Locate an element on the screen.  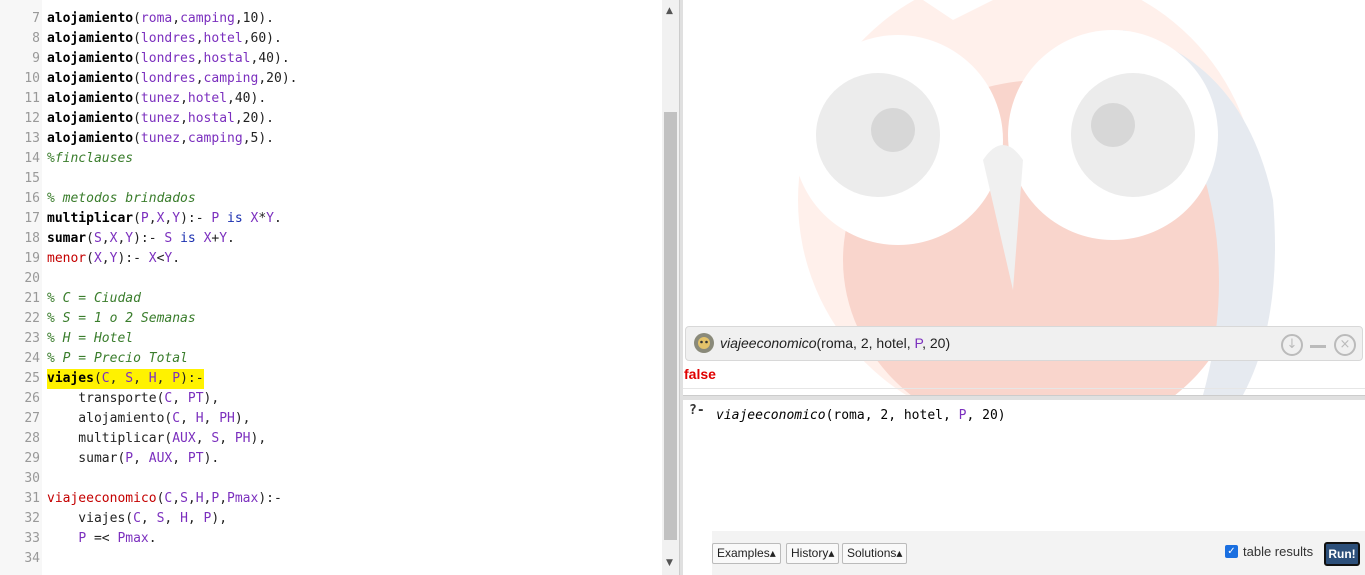
code-text: alojamiento(tunez,camping,5). is located at coordinates (160, 139).